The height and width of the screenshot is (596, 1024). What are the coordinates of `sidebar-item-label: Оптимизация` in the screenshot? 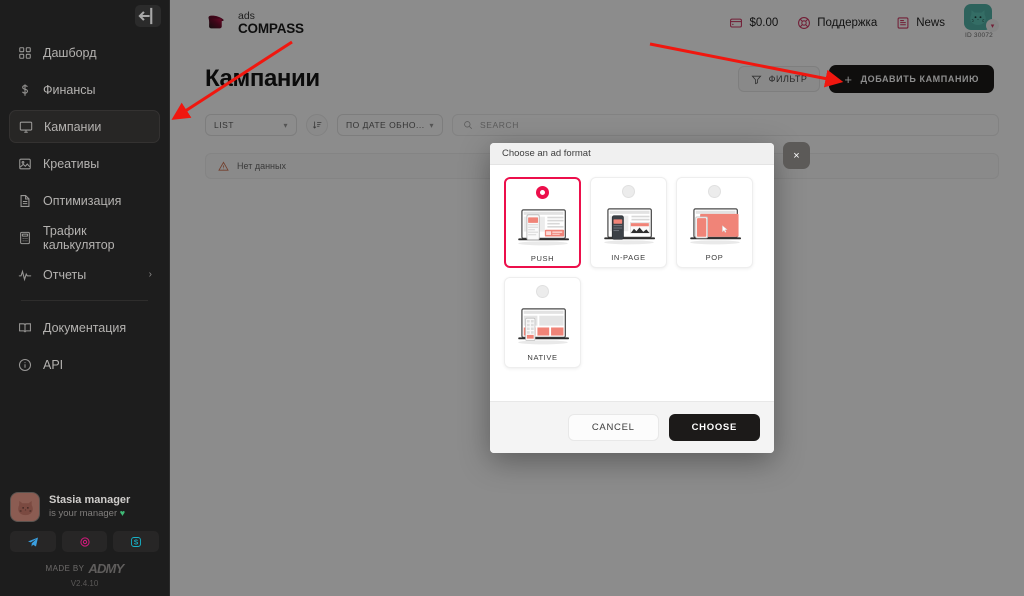 It's located at (82, 200).